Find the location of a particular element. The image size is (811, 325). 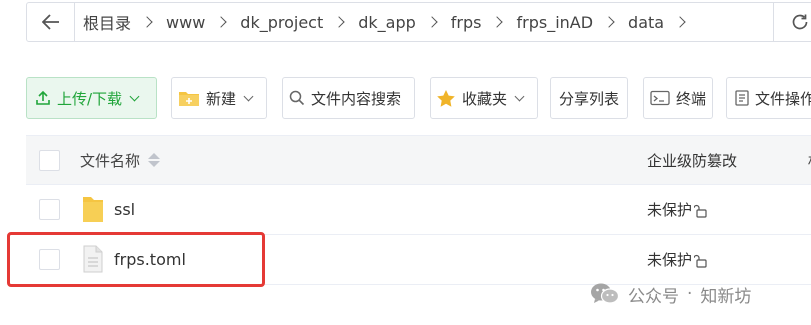

select-all-checkbox is located at coordinates (49, 160).